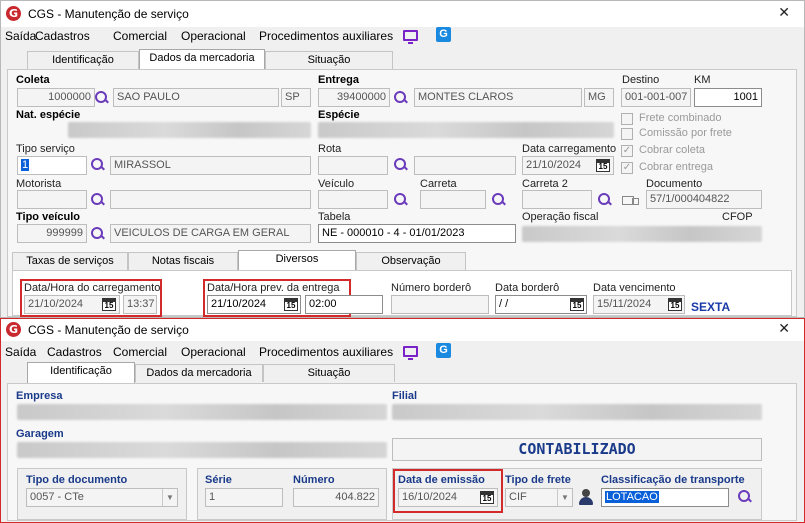 The height and width of the screenshot is (523, 805). I want to click on coleta-code-field: 1000000, so click(56, 97).